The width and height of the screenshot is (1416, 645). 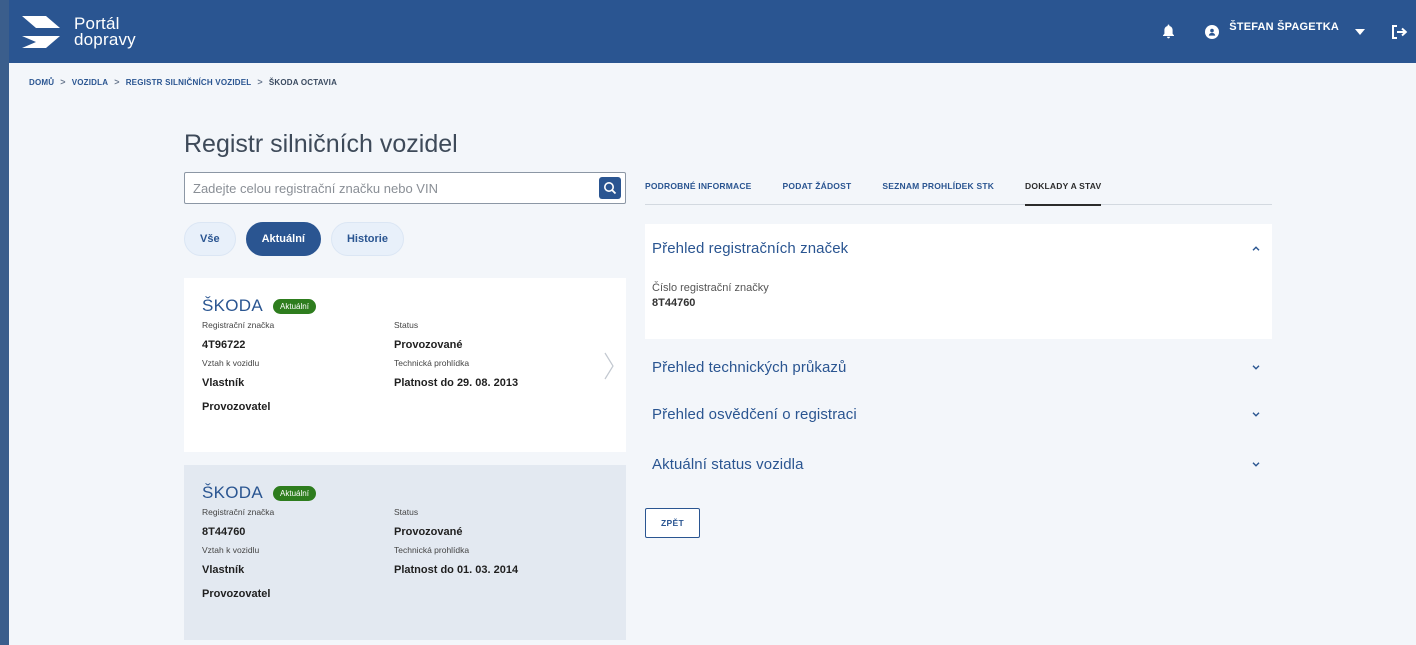 What do you see at coordinates (1284, 26) in the screenshot?
I see `username: ŠTEFAN ŠPAGETKA` at bounding box center [1284, 26].